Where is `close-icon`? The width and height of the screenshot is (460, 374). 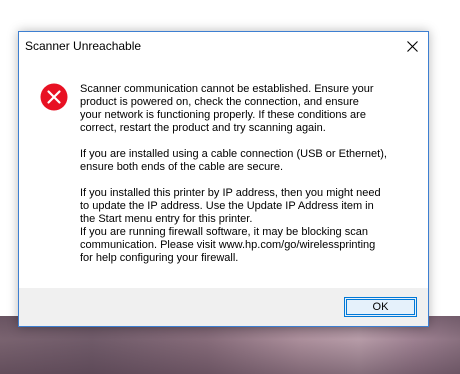 close-icon is located at coordinates (412, 46).